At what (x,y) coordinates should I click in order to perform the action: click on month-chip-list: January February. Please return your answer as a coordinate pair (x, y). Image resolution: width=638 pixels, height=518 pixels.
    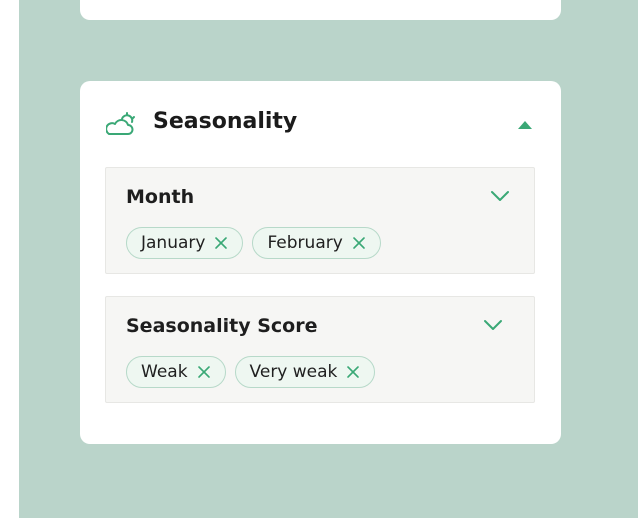
    Looking at the image, I should click on (253, 243).